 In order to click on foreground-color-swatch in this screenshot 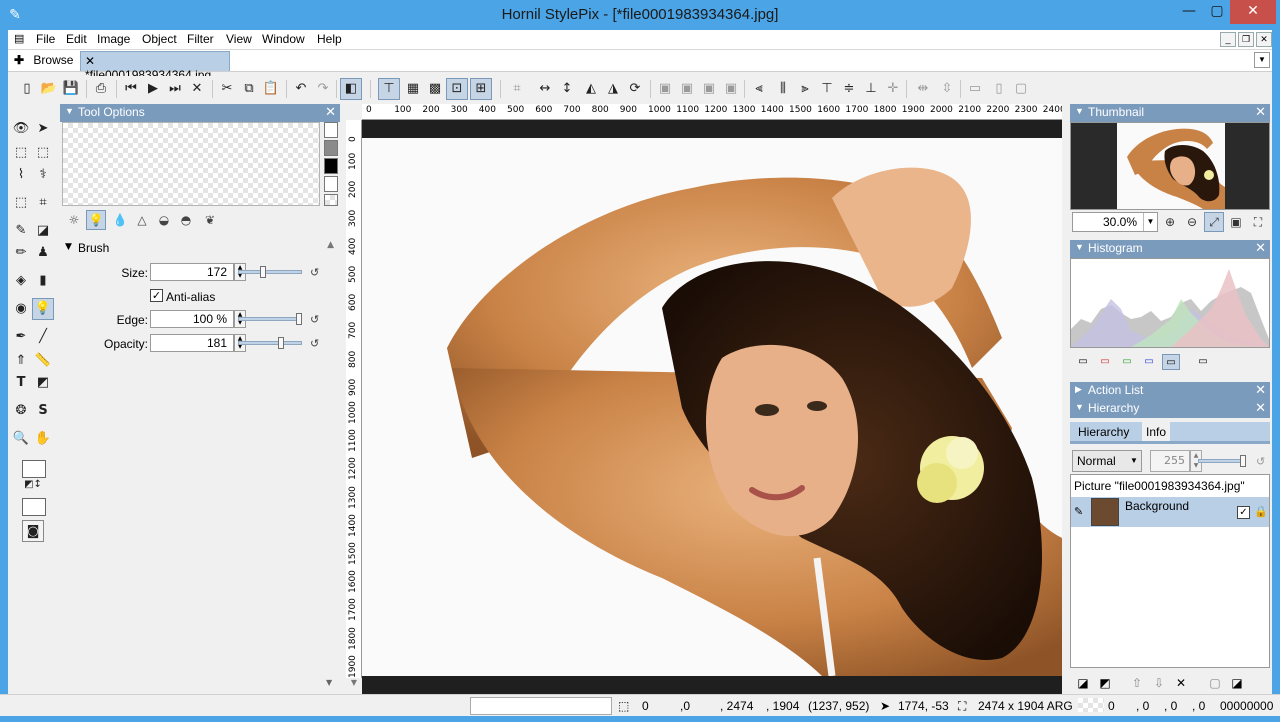, I will do `click(34, 469)`.